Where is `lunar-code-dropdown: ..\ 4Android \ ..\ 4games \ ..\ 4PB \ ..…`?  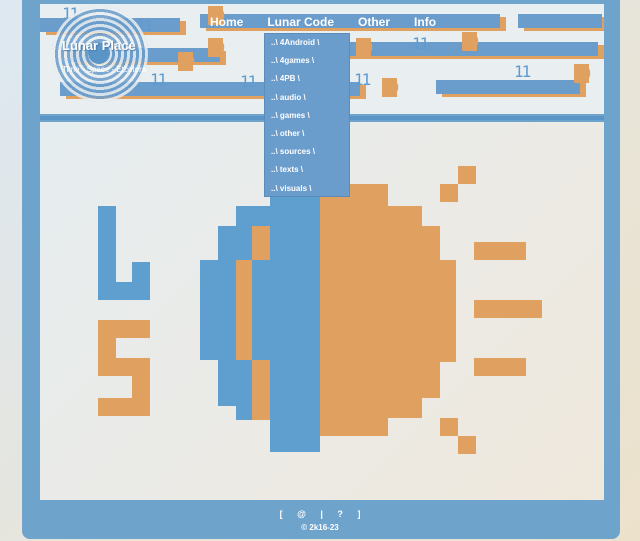
lunar-code-dropdown: ..\ 4Android \ ..\ 4games \ ..\ 4PB \ ..… is located at coordinates (307, 115).